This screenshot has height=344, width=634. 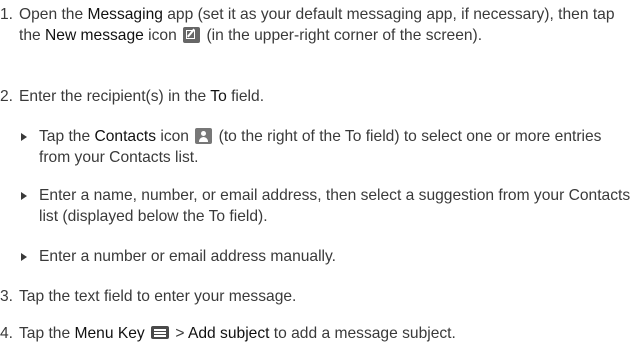 What do you see at coordinates (160, 332) in the screenshot?
I see `menu-key-icon` at bounding box center [160, 332].